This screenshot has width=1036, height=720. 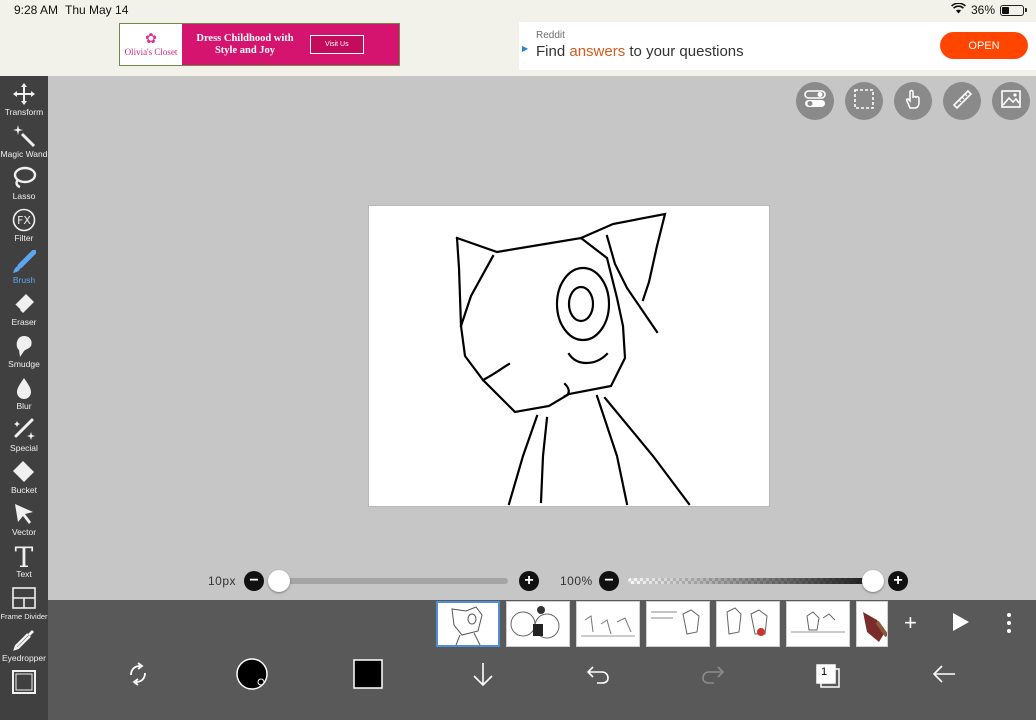 What do you see at coordinates (24, 154) in the screenshot?
I see `tool-label: Magic Wand` at bounding box center [24, 154].